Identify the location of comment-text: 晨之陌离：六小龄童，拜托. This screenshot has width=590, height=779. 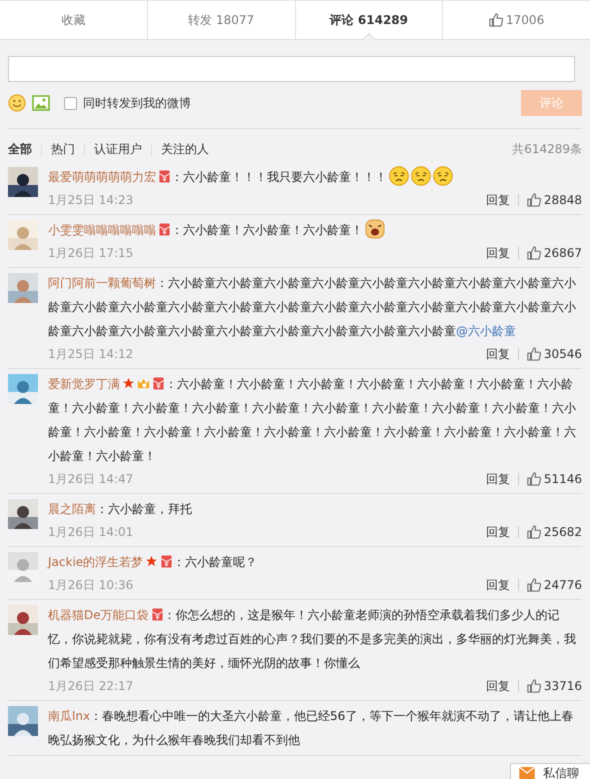
(120, 509).